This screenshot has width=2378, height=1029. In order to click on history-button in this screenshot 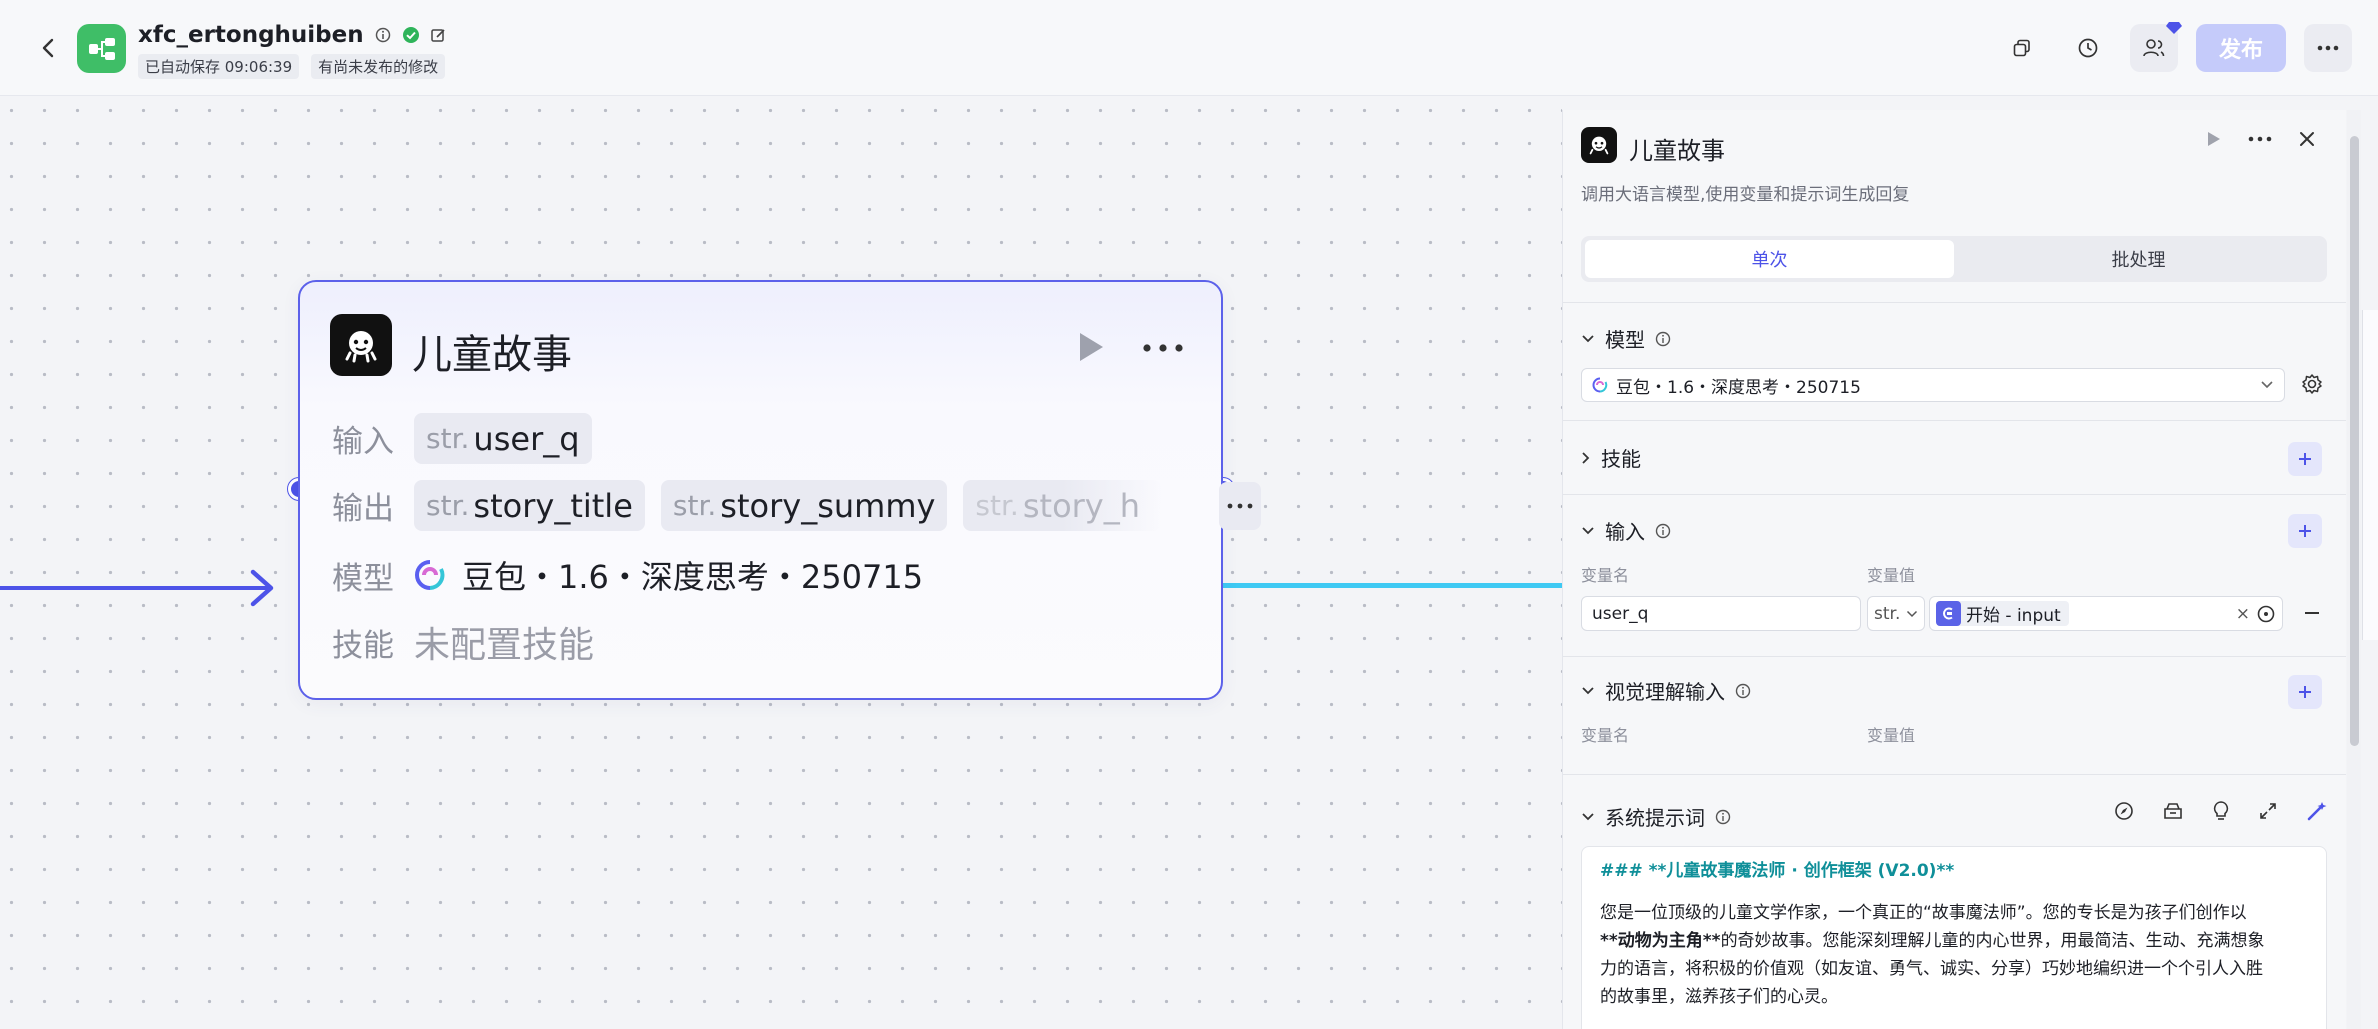, I will do `click(2088, 48)`.